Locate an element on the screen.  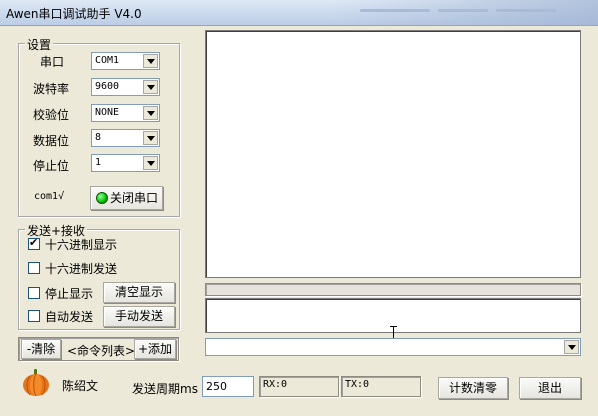
send-period-label: 发送周期ms is located at coordinates (165, 388).